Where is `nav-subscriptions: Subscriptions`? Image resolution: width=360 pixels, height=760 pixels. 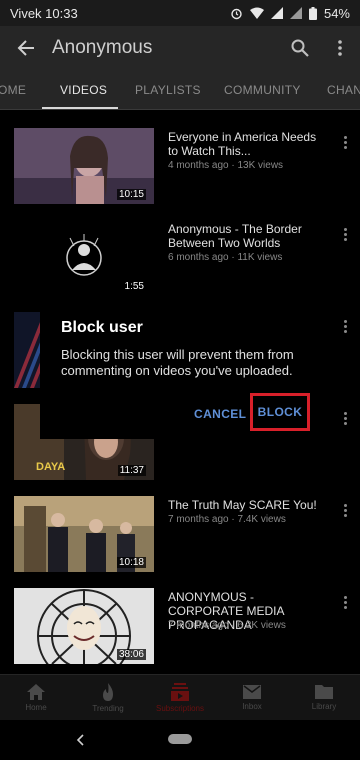 nav-subscriptions: Subscriptions is located at coordinates (180, 698).